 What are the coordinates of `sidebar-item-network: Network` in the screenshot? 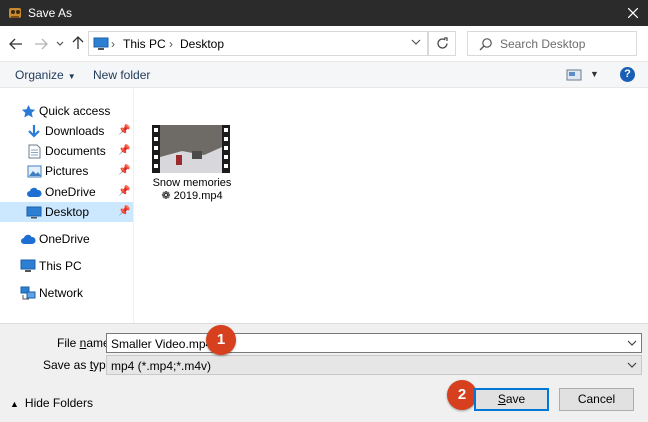 It's located at (66, 293).